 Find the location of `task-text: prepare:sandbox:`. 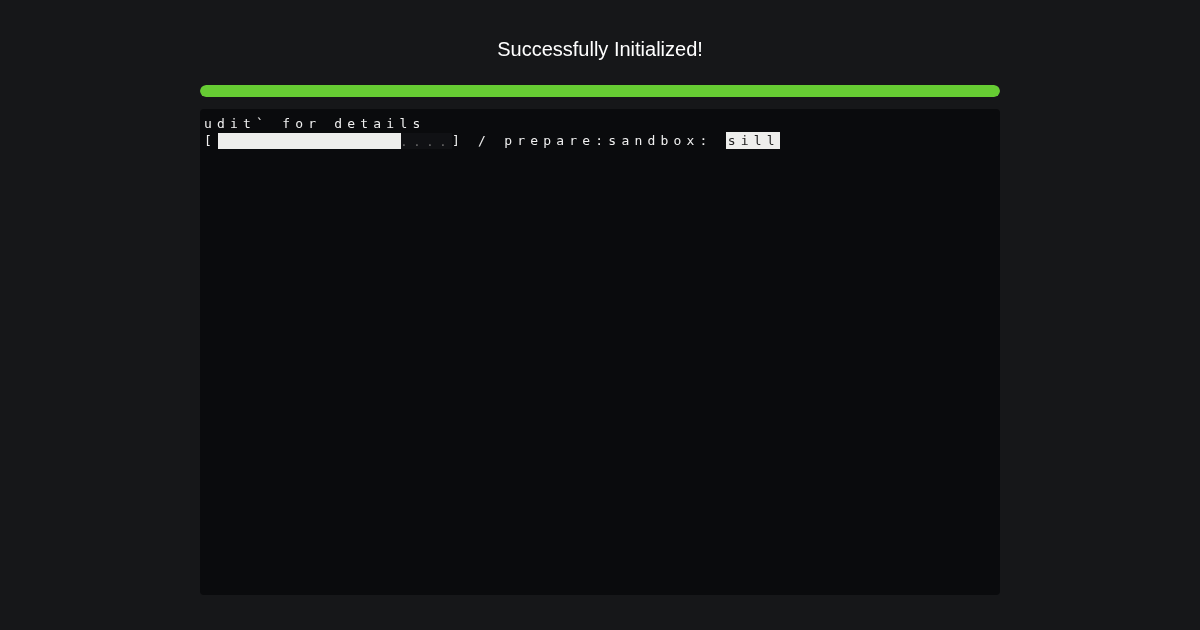

task-text: prepare:sandbox: is located at coordinates (608, 140).